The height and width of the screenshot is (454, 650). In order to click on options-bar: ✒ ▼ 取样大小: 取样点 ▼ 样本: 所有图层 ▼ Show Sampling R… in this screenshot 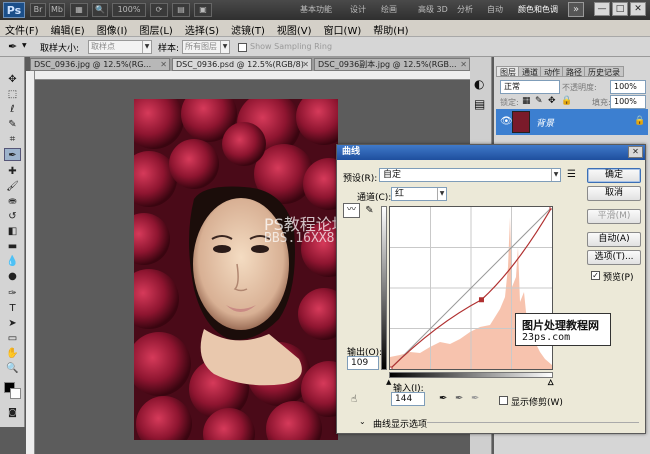, I will do `click(325, 47)`.